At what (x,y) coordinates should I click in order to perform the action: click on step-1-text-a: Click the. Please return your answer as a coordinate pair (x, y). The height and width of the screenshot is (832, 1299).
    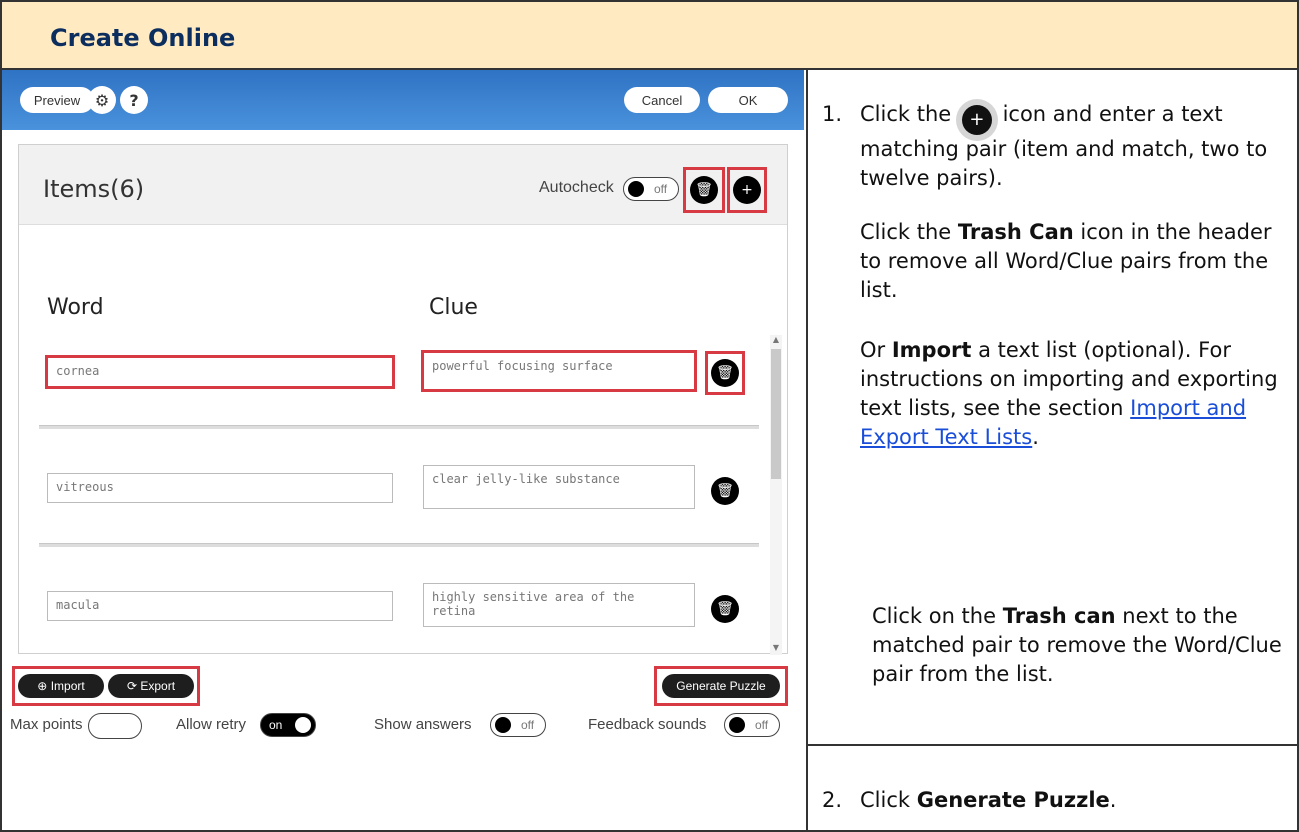
    Looking at the image, I should click on (906, 114).